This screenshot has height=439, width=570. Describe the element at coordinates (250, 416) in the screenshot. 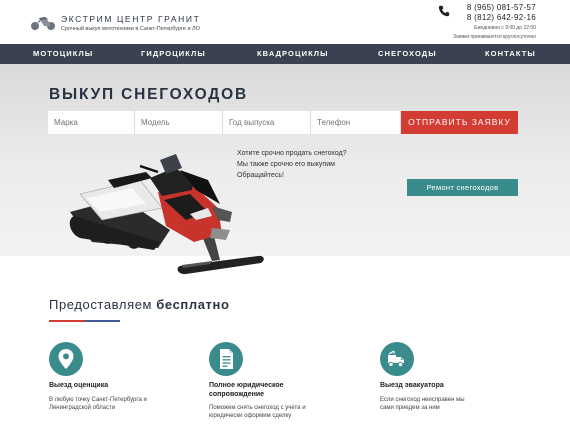

I see `service-description: юридически оформим сделку` at that location.